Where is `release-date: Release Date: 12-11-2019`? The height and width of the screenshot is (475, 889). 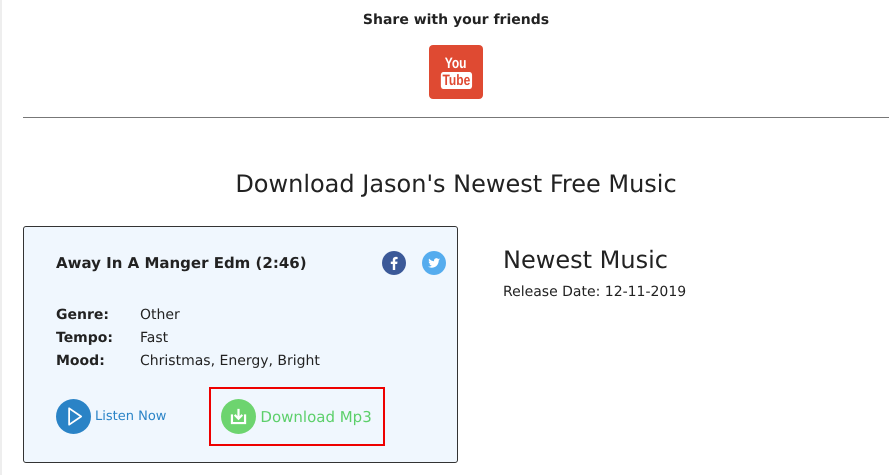 release-date: Release Date: 12-11-2019 is located at coordinates (594, 292).